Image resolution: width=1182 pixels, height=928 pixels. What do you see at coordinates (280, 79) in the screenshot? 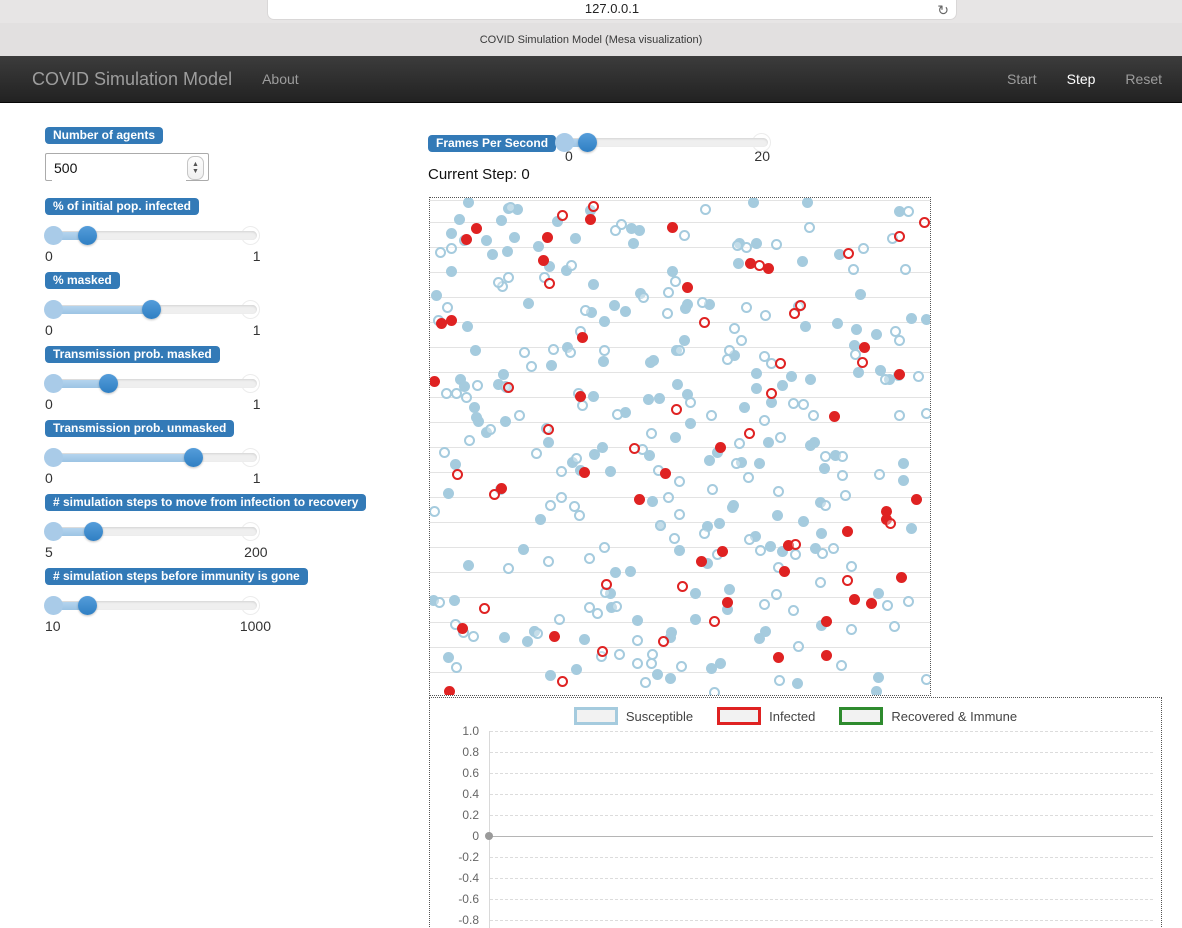
I see `nav-link-about: About` at bounding box center [280, 79].